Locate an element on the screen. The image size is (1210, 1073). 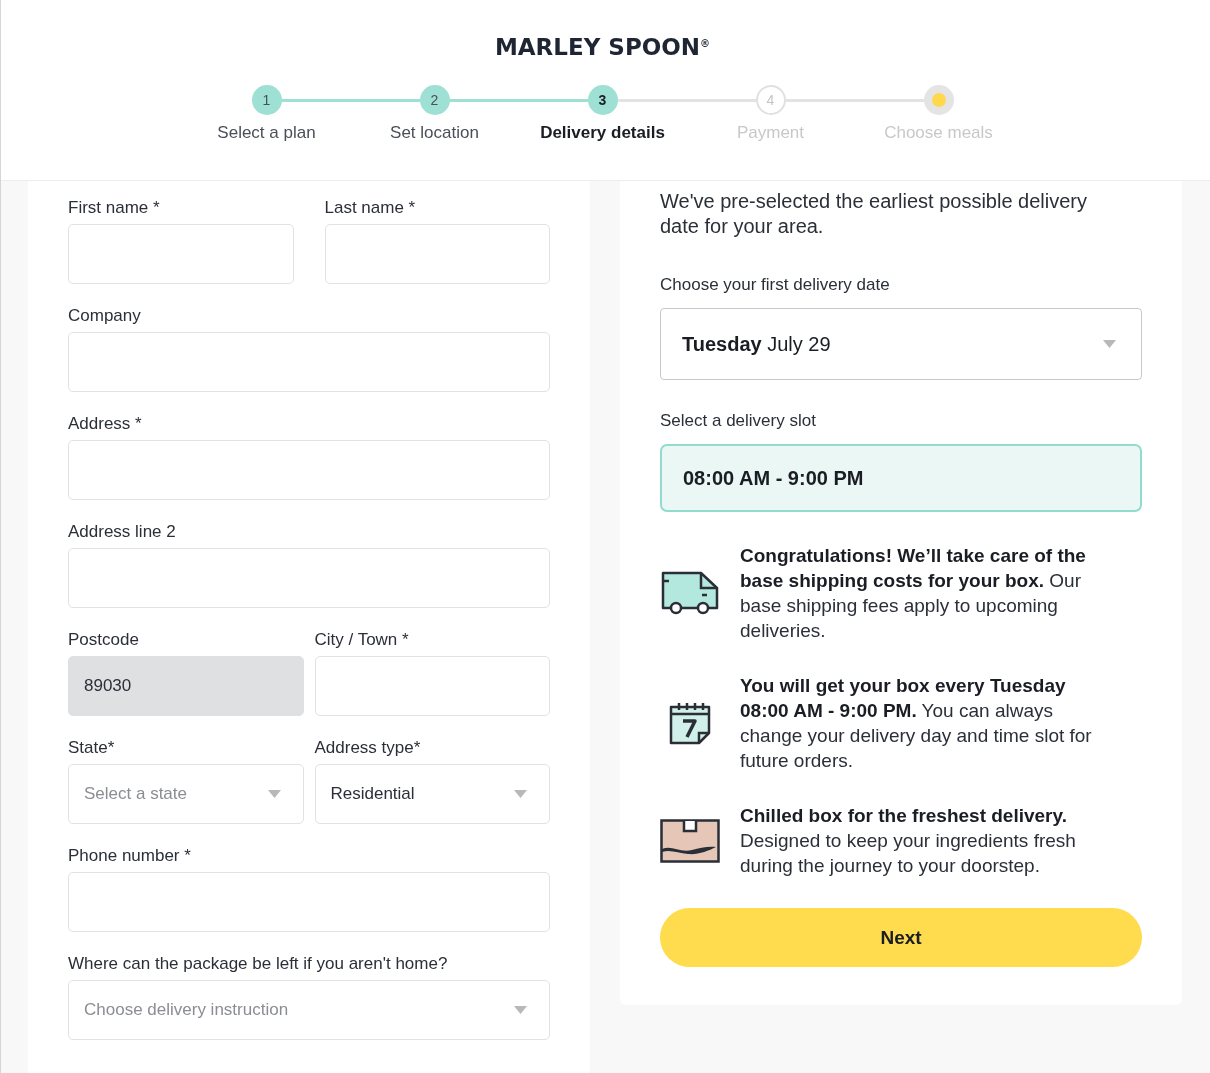
field-label: Address line 2 is located at coordinates (122, 532).